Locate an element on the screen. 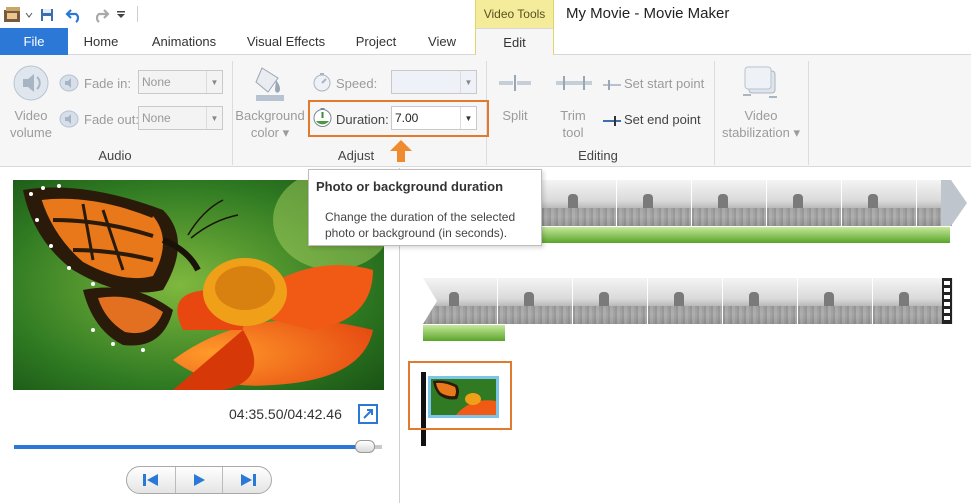 The width and height of the screenshot is (971, 503). tab-visual-effects: Visual Effects is located at coordinates (286, 41).